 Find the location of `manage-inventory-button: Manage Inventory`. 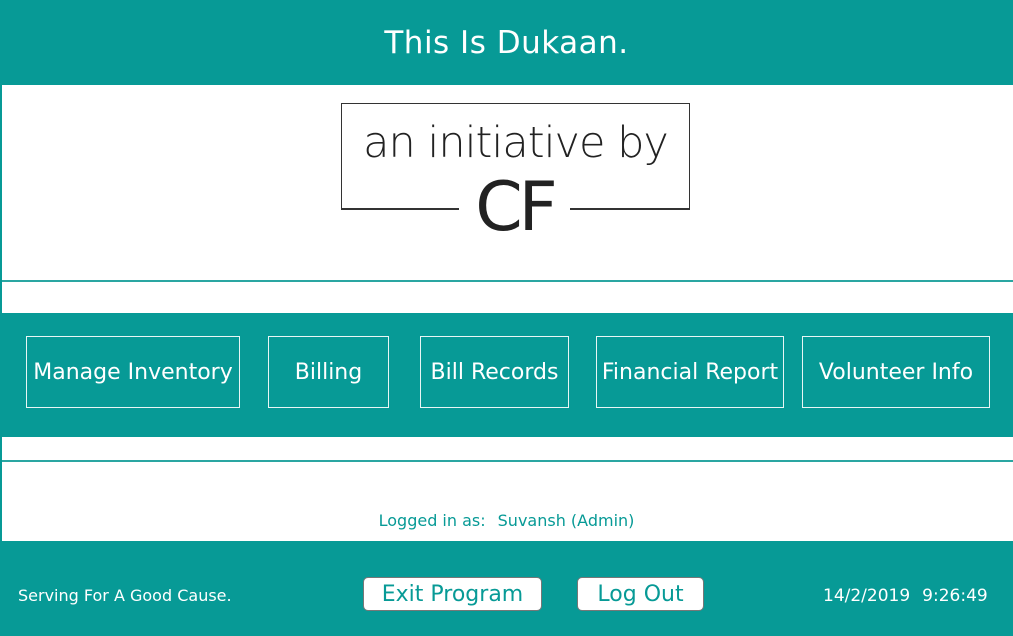

manage-inventory-button: Manage Inventory is located at coordinates (133, 372).